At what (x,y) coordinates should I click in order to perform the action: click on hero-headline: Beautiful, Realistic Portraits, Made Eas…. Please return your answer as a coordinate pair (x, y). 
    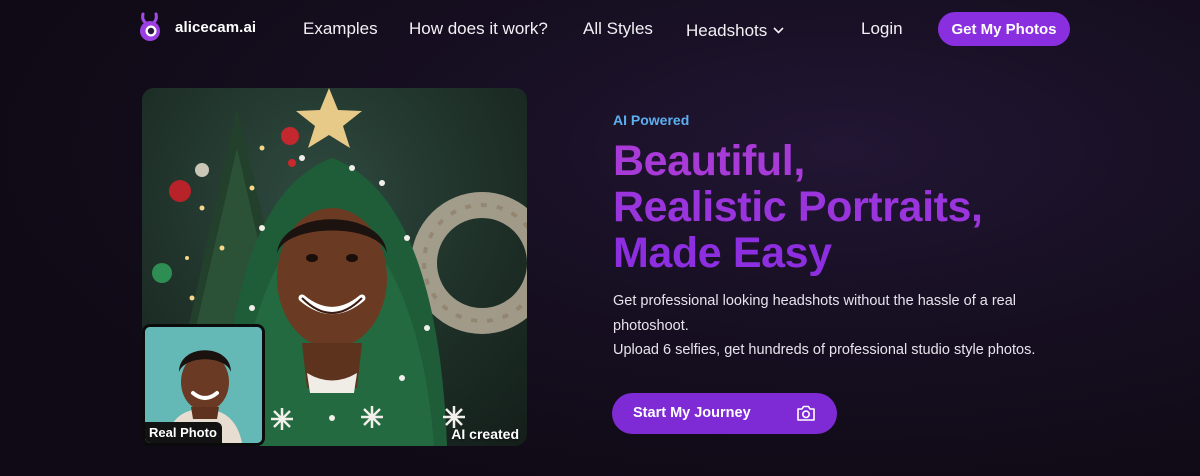
    Looking at the image, I should click on (893, 207).